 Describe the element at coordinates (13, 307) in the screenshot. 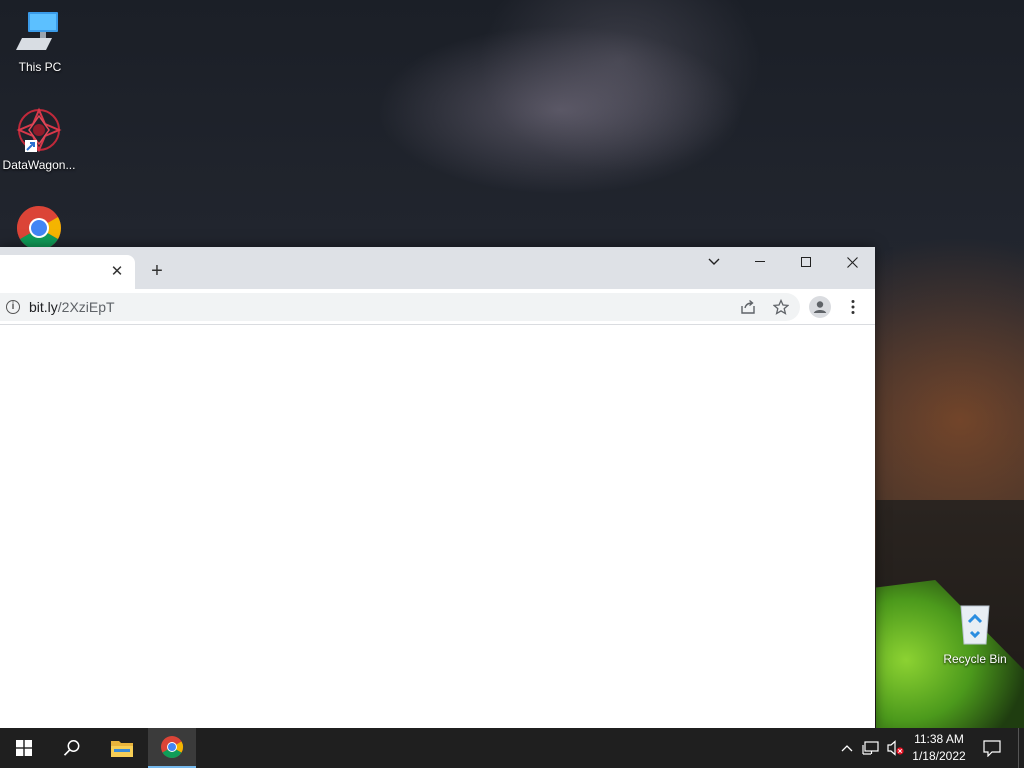

I see `site-info-icon: i` at that location.